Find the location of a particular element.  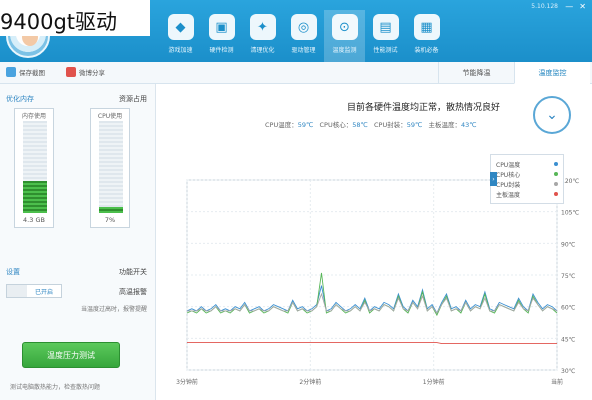

share-qq-button: 保存截图 is located at coordinates (25, 72).